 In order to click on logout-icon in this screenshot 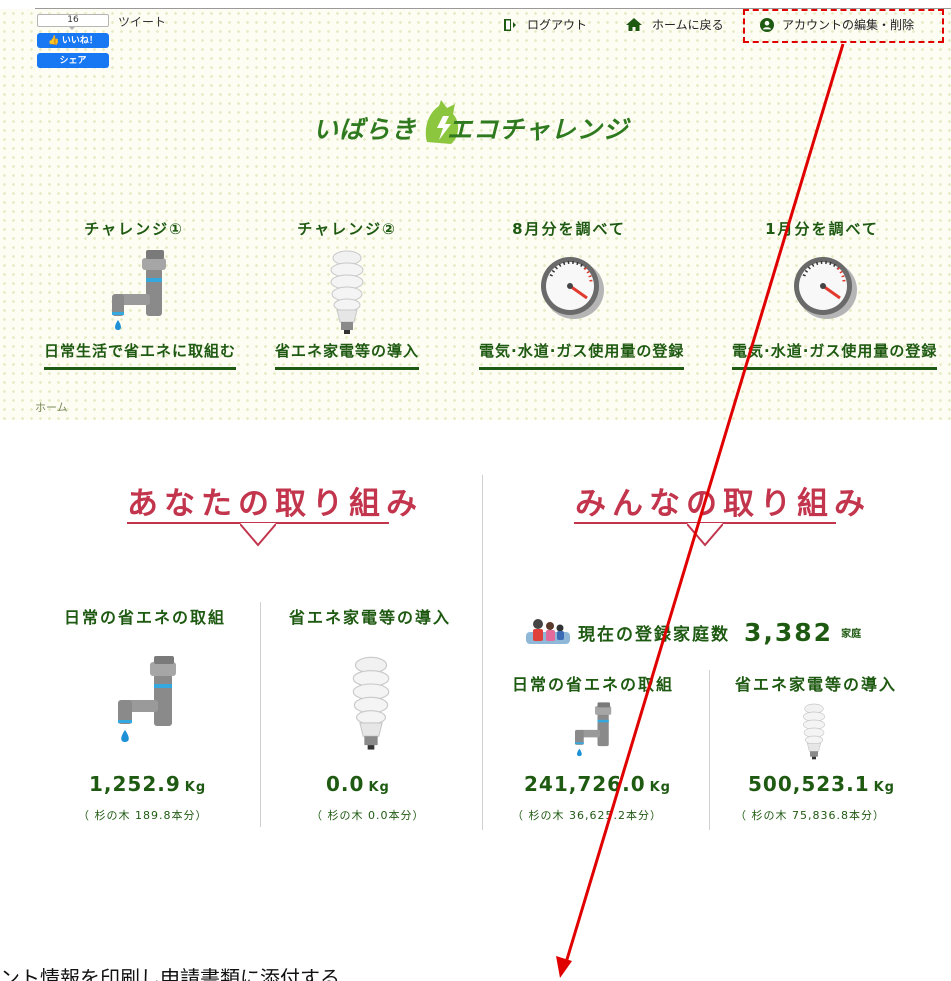, I will do `click(510, 24)`.